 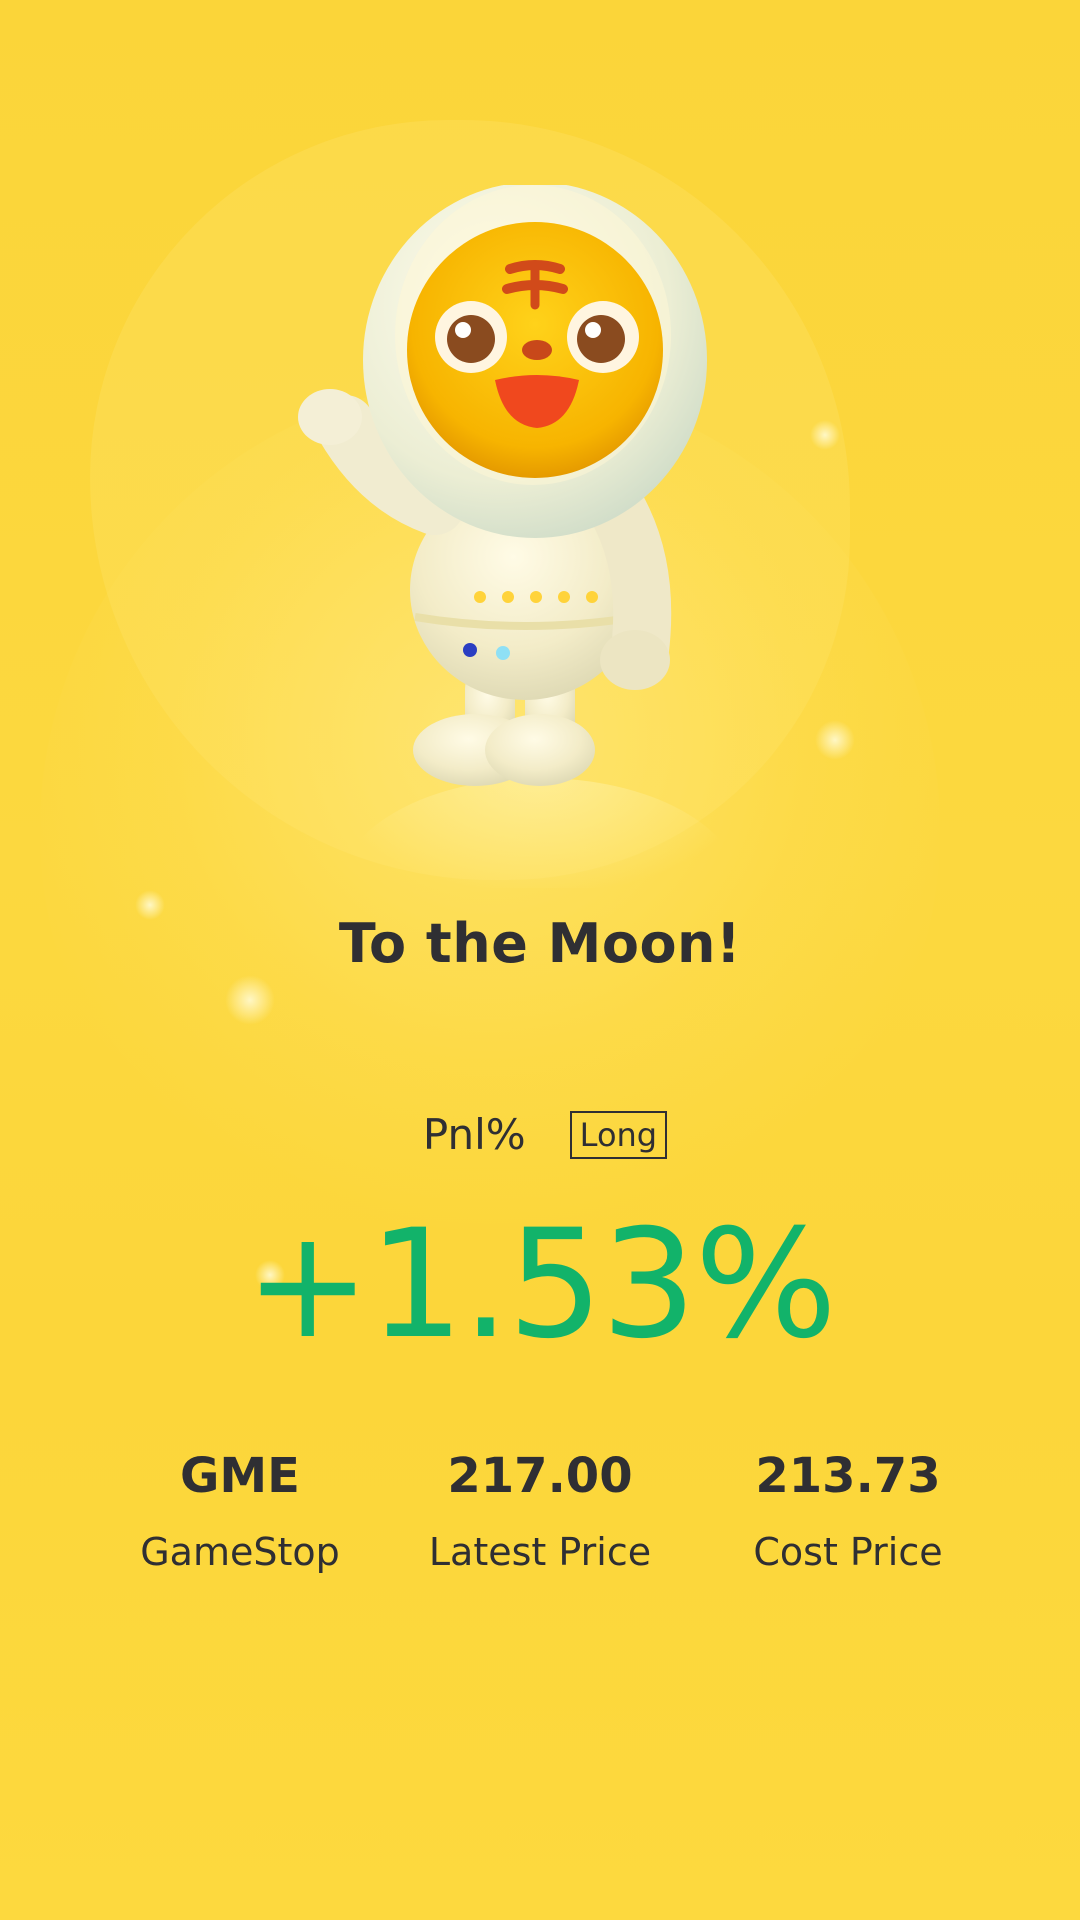 What do you see at coordinates (540, 1285) in the screenshot?
I see `pnl-percent-value: +1.53%` at bounding box center [540, 1285].